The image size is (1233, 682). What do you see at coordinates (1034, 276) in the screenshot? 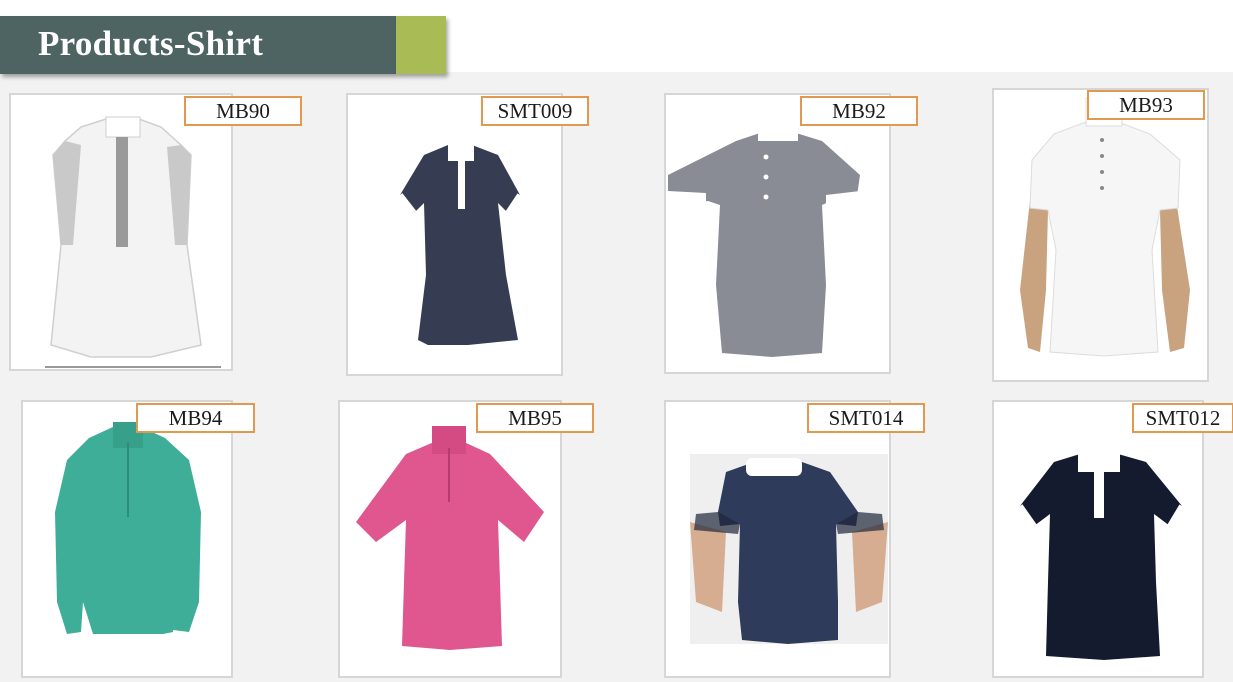
I see `model-arm-left` at bounding box center [1034, 276].